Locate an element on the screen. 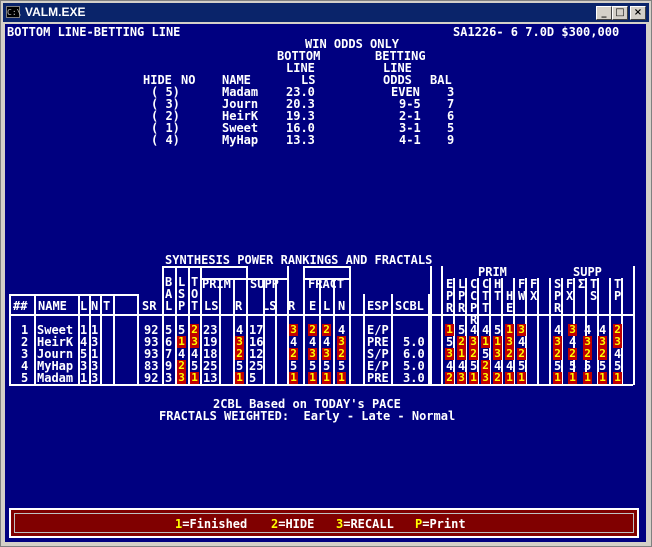  row-bal: 3 is located at coordinates (169, 378).